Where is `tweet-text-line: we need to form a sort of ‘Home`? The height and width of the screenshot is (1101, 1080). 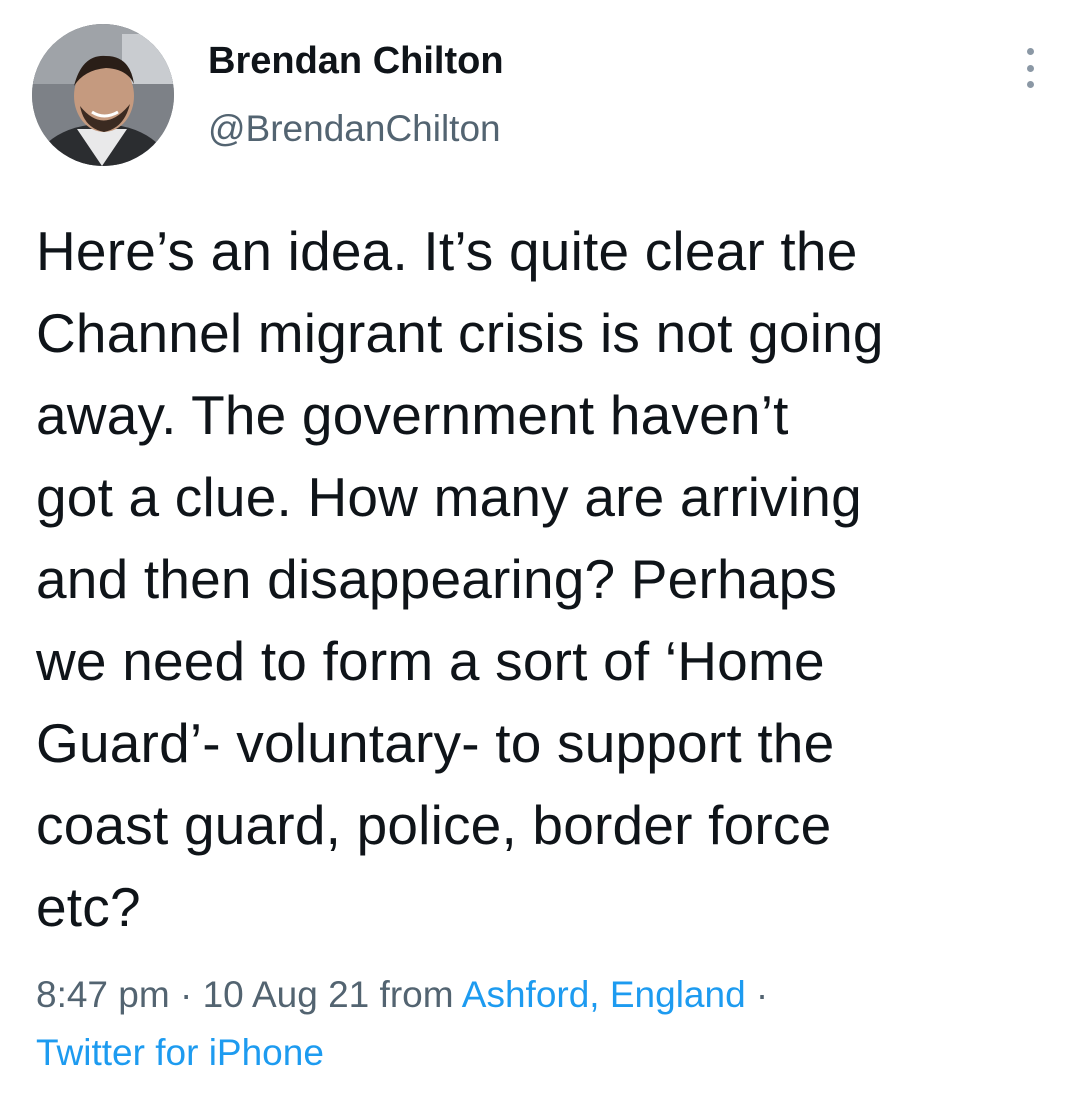 tweet-text-line: we need to form a sort of ‘Home is located at coordinates (430, 661).